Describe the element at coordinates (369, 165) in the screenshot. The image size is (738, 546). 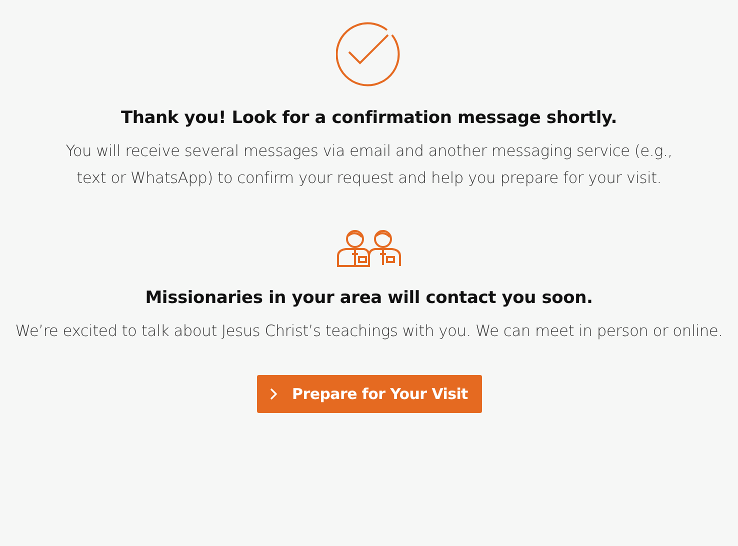
I see `section-text: You will receive several messages via email and another messaging service (e.g., text or WhatsApp) to confirm your request and help you prepare for your visit.` at that location.